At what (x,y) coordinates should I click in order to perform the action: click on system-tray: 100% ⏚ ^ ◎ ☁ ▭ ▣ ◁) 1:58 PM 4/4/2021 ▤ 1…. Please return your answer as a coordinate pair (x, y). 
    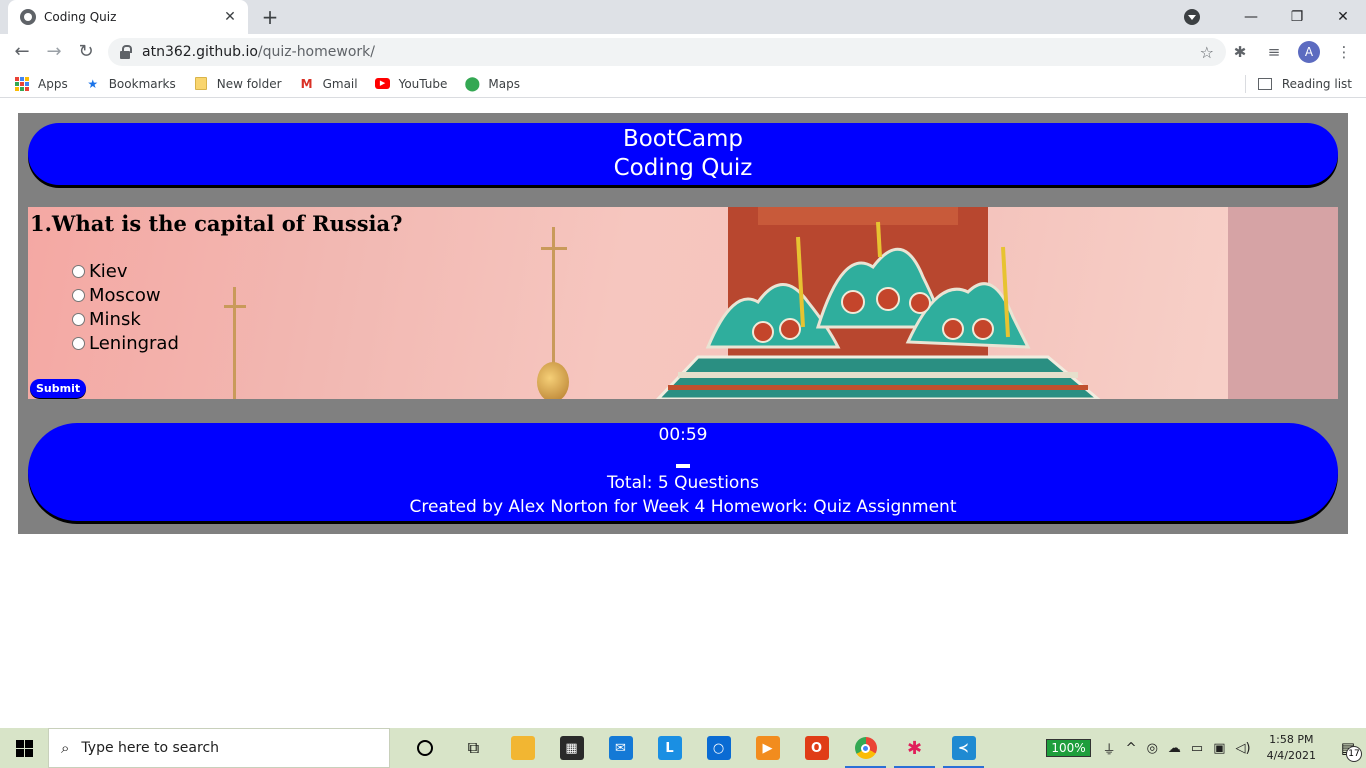
    Looking at the image, I should click on (1206, 748).